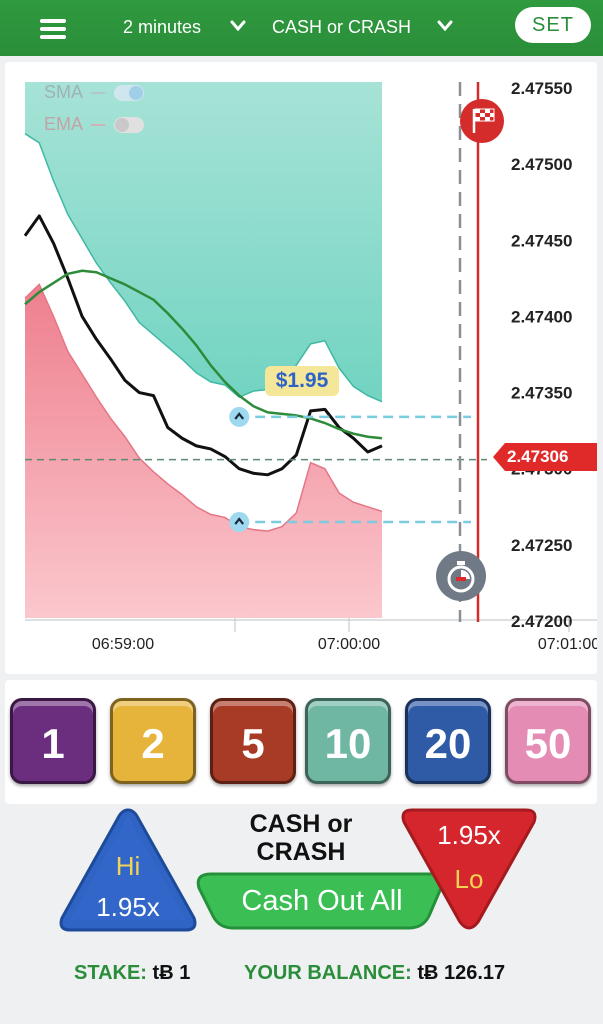 The image size is (603, 1024). I want to click on duration-select: 2 minutes, so click(162, 27).